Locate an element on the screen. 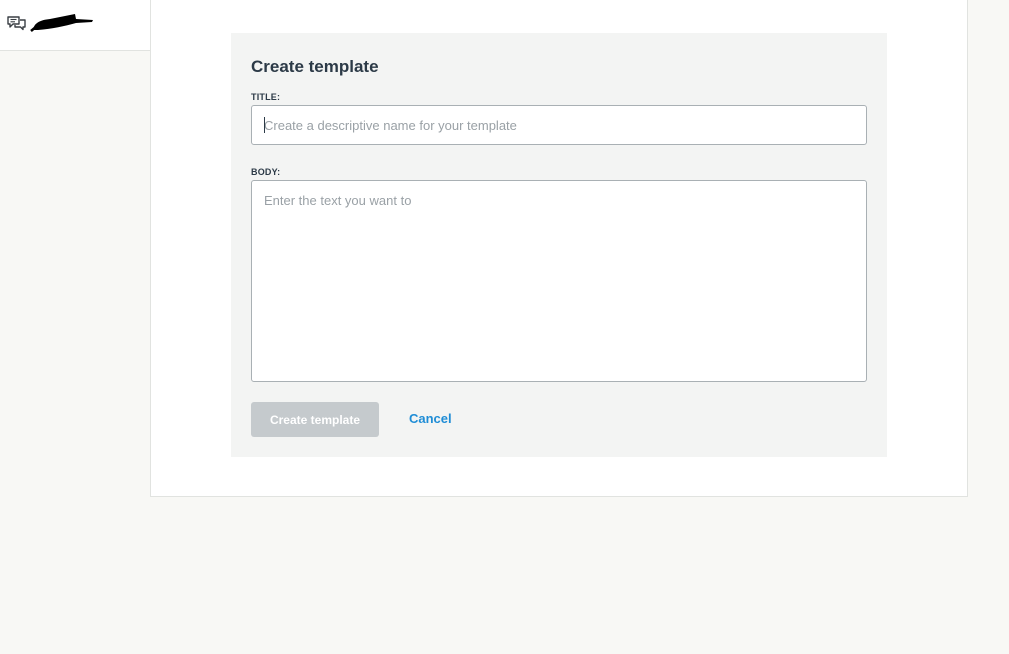 The height and width of the screenshot is (654, 1009). title-field-label: TITLE: is located at coordinates (266, 97).